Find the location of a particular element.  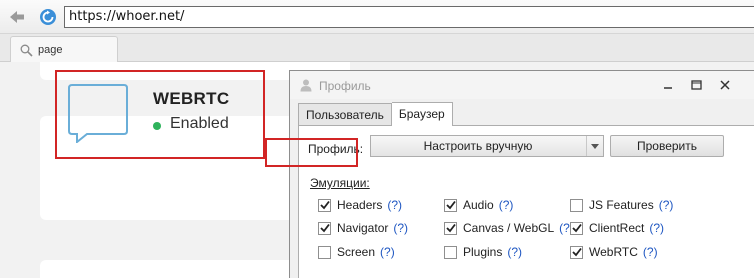

plugins-checkbox is located at coordinates (450, 252).